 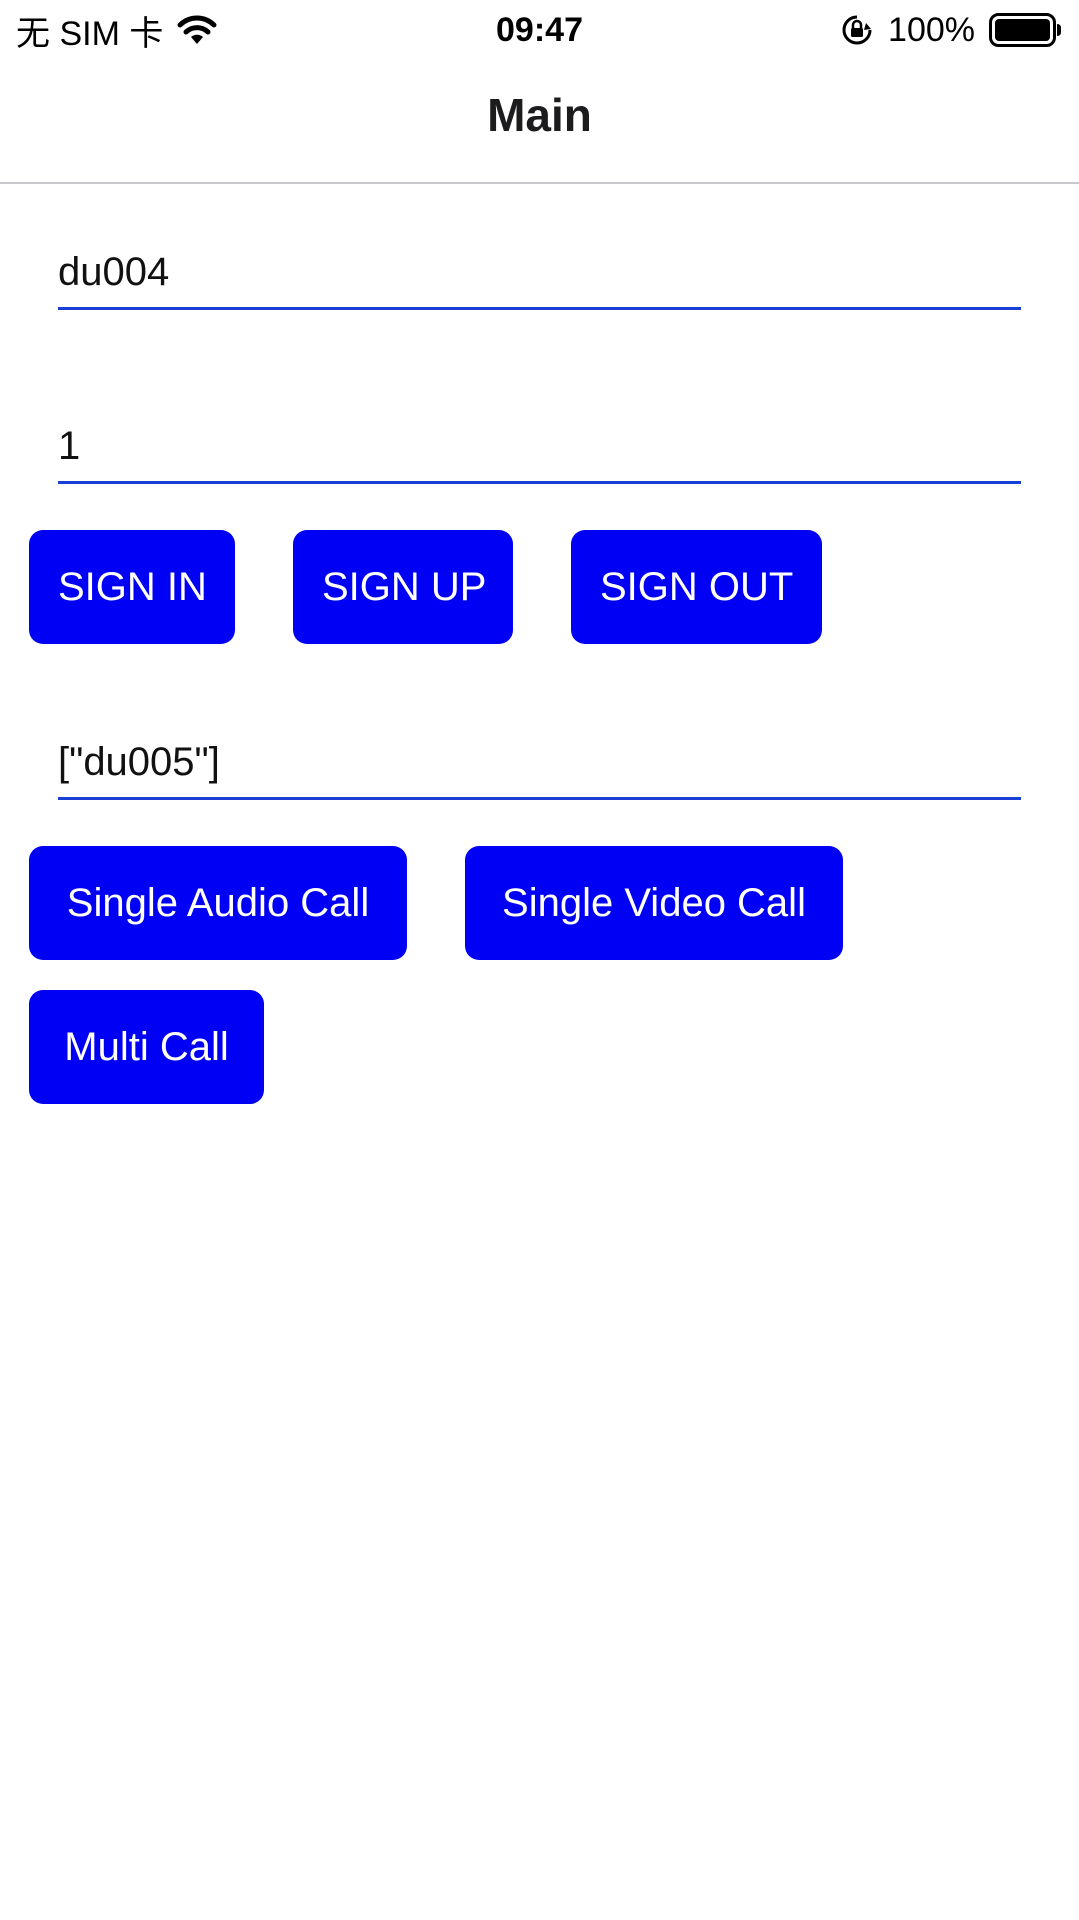 I want to click on username-field, so click(x=539, y=274).